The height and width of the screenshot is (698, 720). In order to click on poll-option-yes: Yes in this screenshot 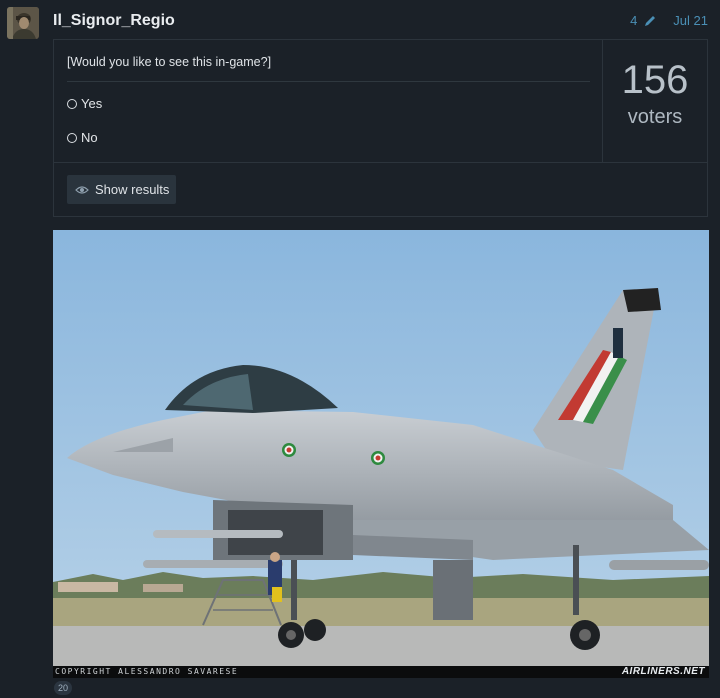, I will do `click(84, 103)`.